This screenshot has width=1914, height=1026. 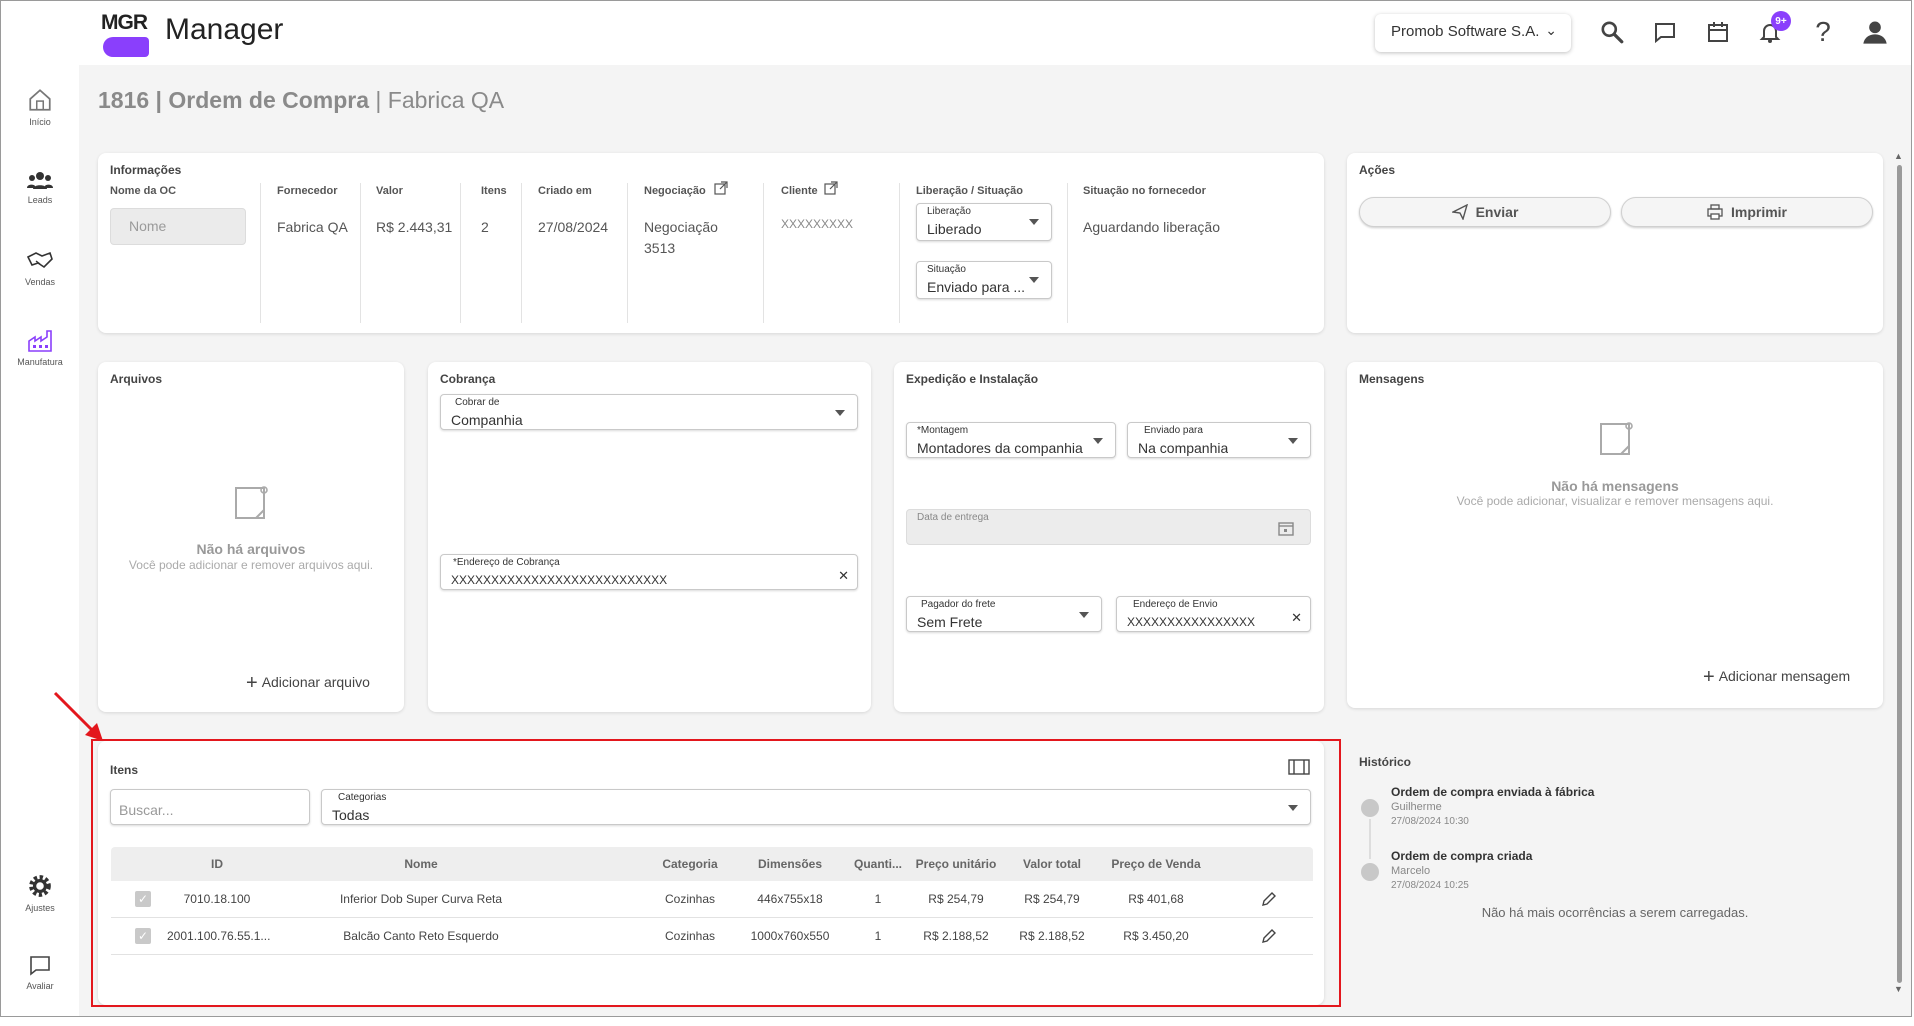 I want to click on created-date: 27/08/2024, so click(x=573, y=227).